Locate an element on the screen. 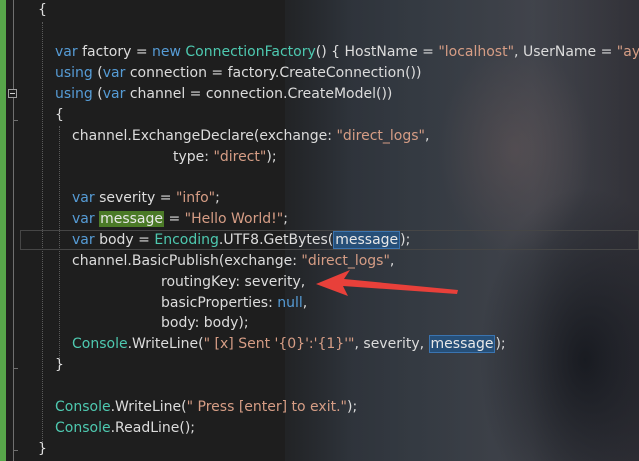  arrow-icon is located at coordinates (387, 283).